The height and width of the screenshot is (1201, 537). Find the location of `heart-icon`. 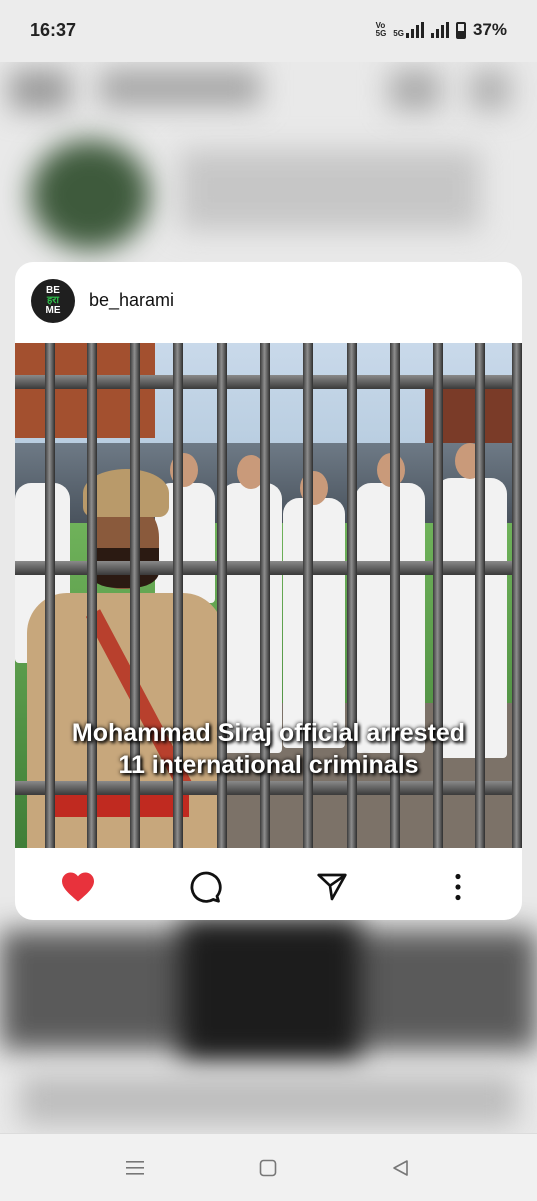

heart-icon is located at coordinates (78, 887).